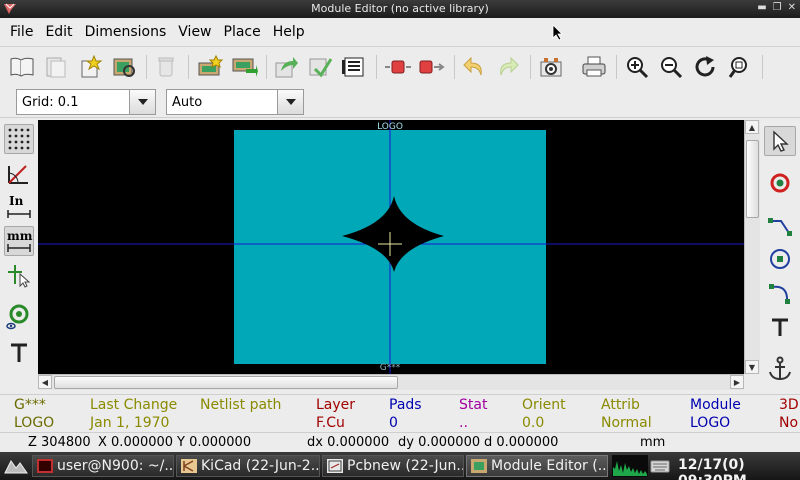  I want to click on undo-button, so click(474, 67).